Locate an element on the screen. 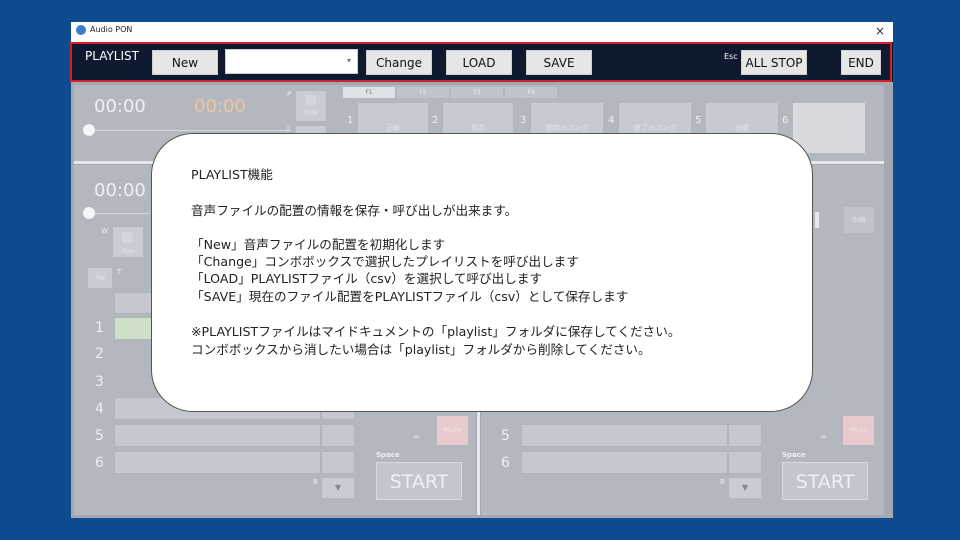  slot-number: 3 is located at coordinates (523, 120).